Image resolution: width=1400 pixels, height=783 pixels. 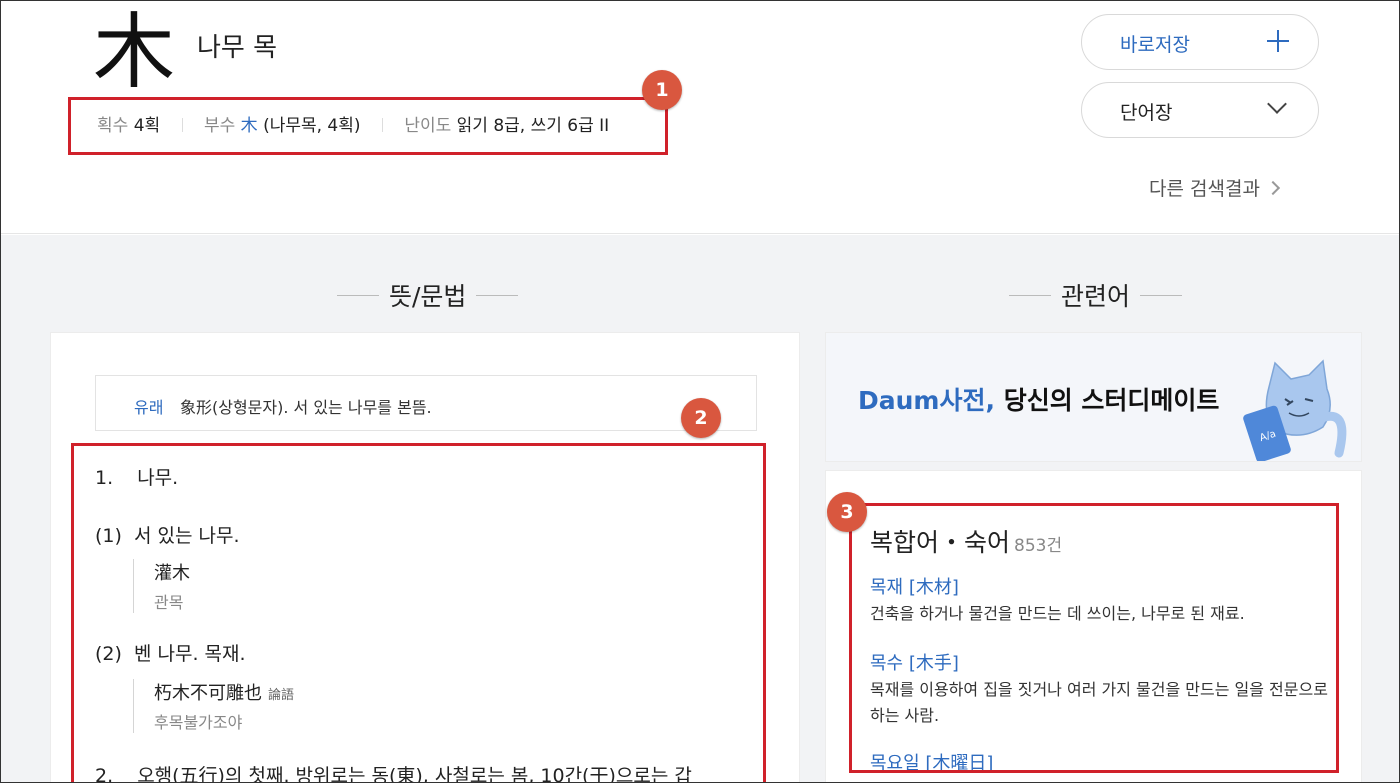 What do you see at coordinates (701, 418) in the screenshot?
I see `step-badge-2: 2` at bounding box center [701, 418].